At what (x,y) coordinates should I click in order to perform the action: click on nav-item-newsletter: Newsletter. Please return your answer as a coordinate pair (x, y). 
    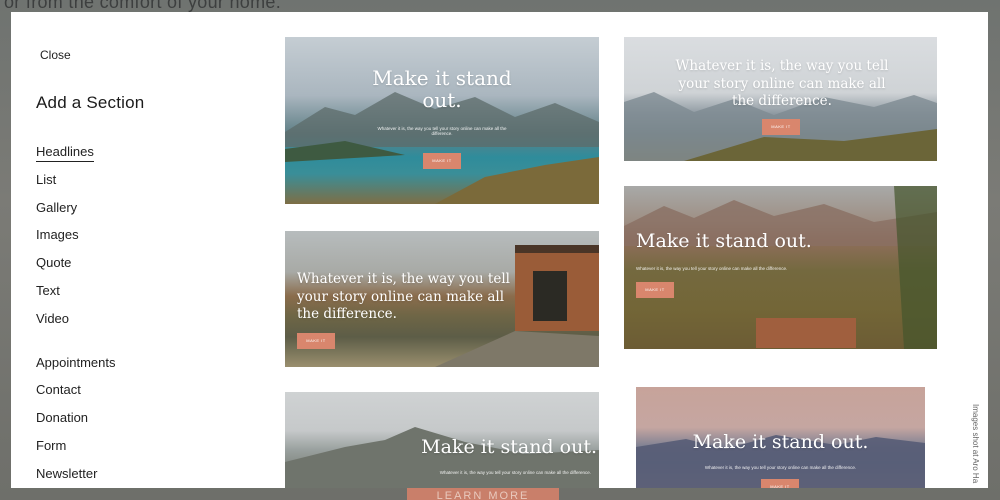
    Looking at the image, I should click on (76, 476).